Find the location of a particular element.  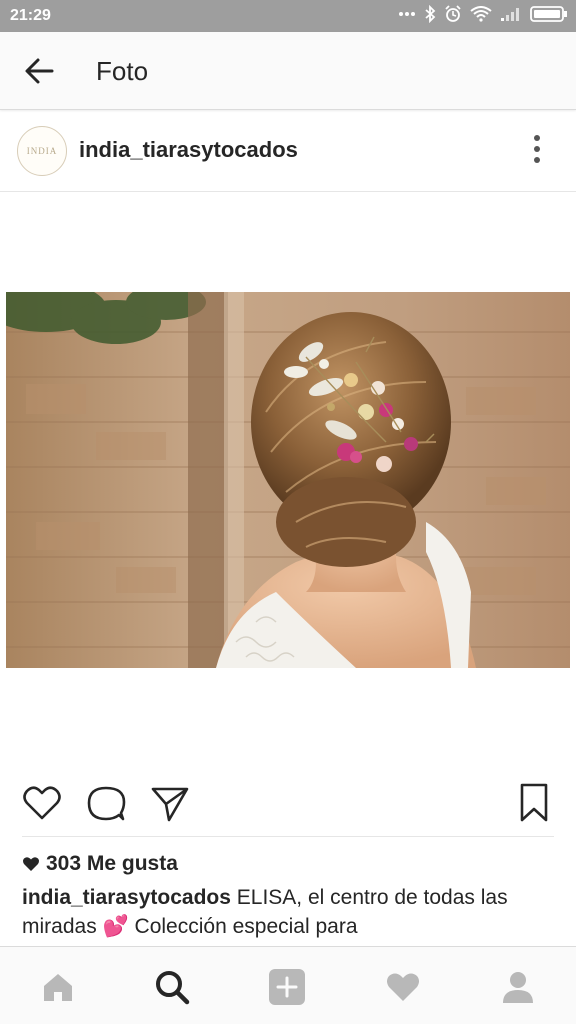

avatar: INDIA is located at coordinates (42, 151).